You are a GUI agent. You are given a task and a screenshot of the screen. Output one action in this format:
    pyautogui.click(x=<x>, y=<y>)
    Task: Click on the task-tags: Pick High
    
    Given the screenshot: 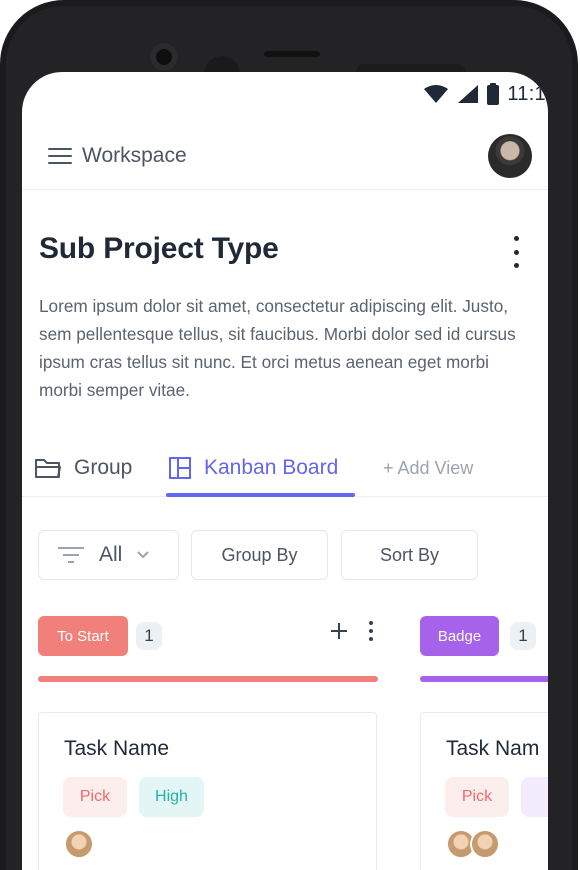 What is the action you would take?
    pyautogui.click(x=133, y=797)
    